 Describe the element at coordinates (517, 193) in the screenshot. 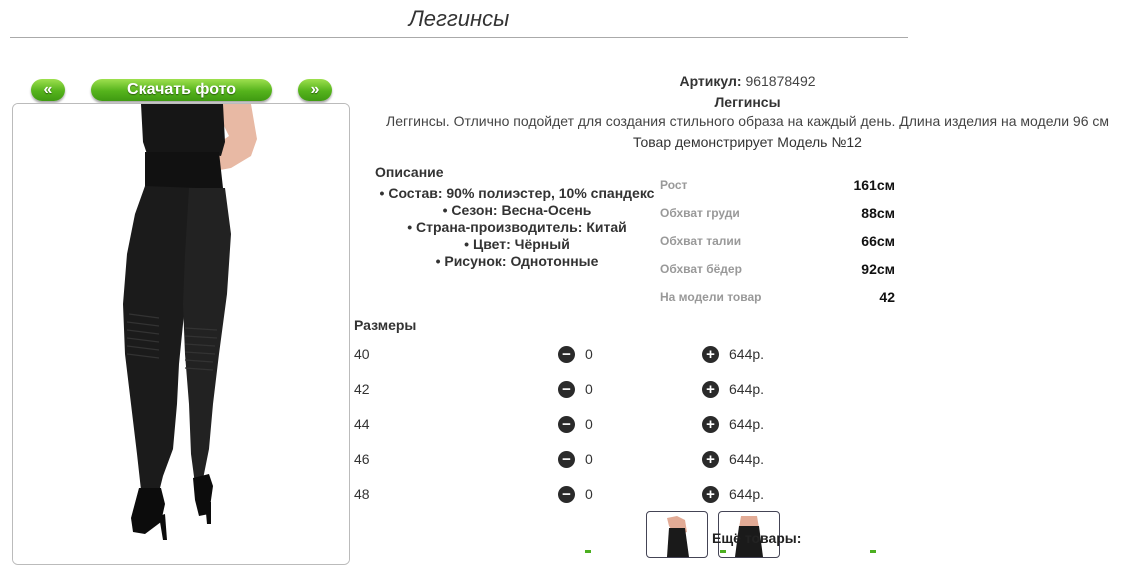

I see `details-item: Состав: 90% полиэстер, 10% спандекс` at that location.